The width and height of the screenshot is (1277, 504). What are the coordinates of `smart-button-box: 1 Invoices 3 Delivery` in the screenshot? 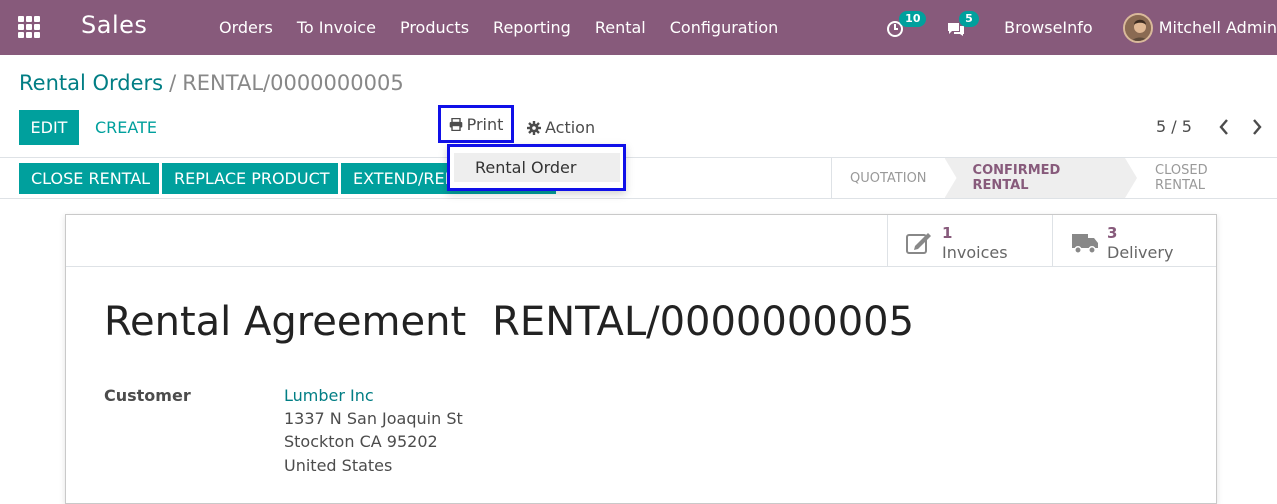 It's located at (641, 241).